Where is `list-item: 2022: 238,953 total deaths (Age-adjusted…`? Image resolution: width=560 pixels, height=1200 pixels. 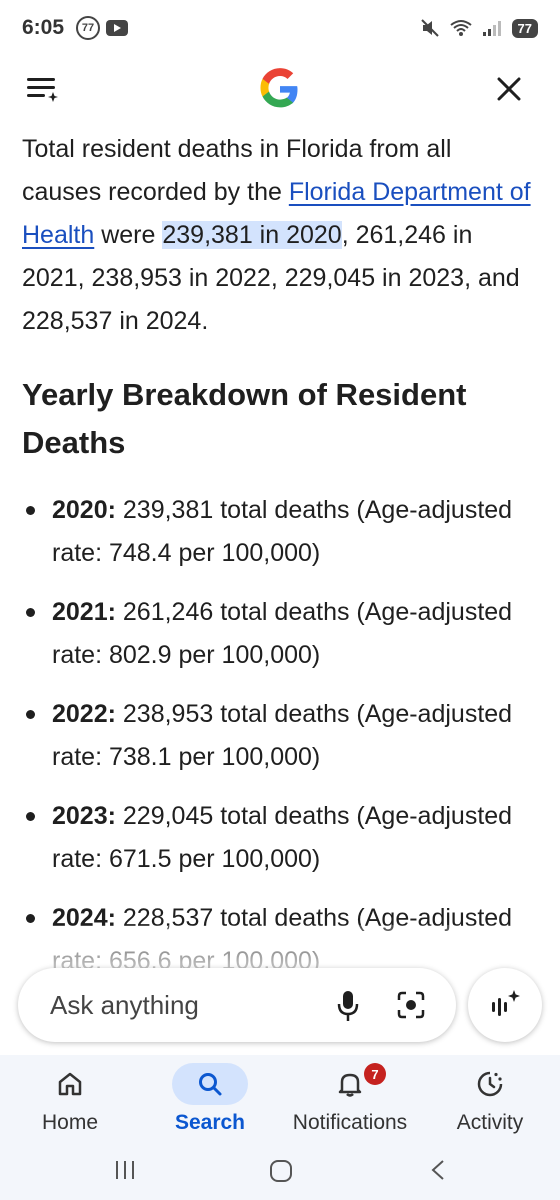 list-item: 2022: 238,953 total deaths (Age-adjusted… is located at coordinates (277, 736).